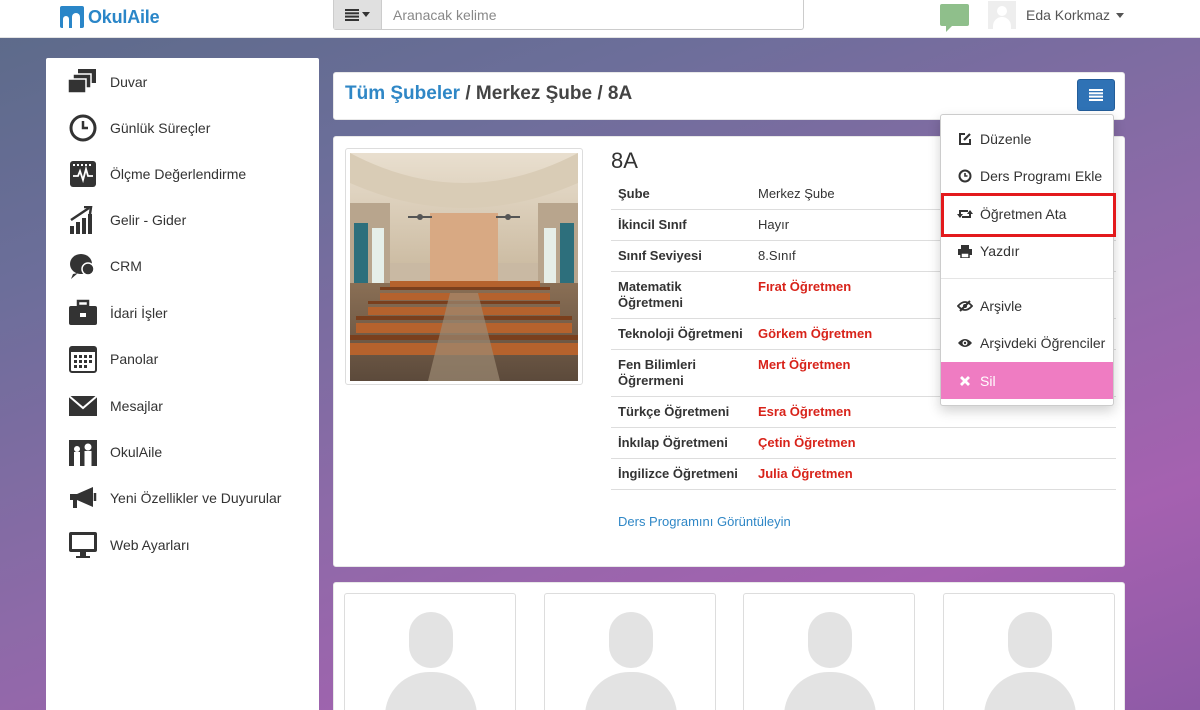 The image size is (1200, 710). What do you see at coordinates (134, 359) in the screenshot?
I see `sidebar-item-label: Panolar` at bounding box center [134, 359].